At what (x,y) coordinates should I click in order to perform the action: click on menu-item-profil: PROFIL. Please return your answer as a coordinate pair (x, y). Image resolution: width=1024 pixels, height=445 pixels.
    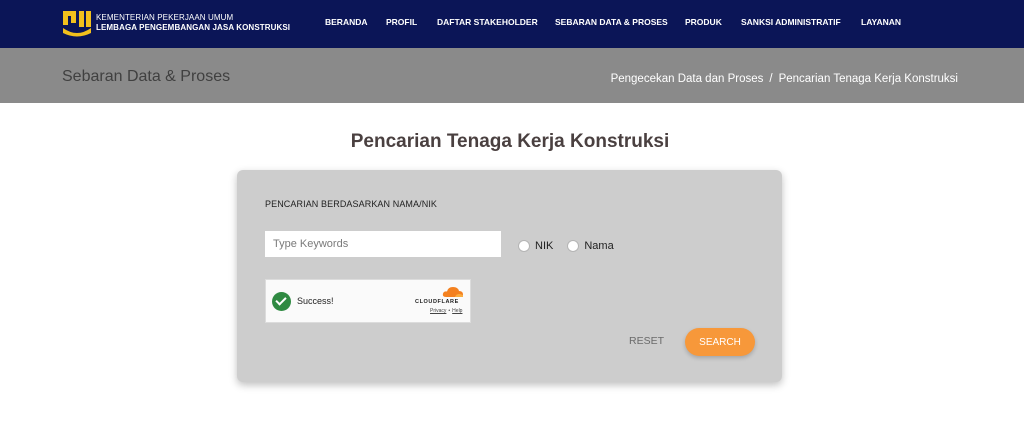
    Looking at the image, I should click on (401, 22).